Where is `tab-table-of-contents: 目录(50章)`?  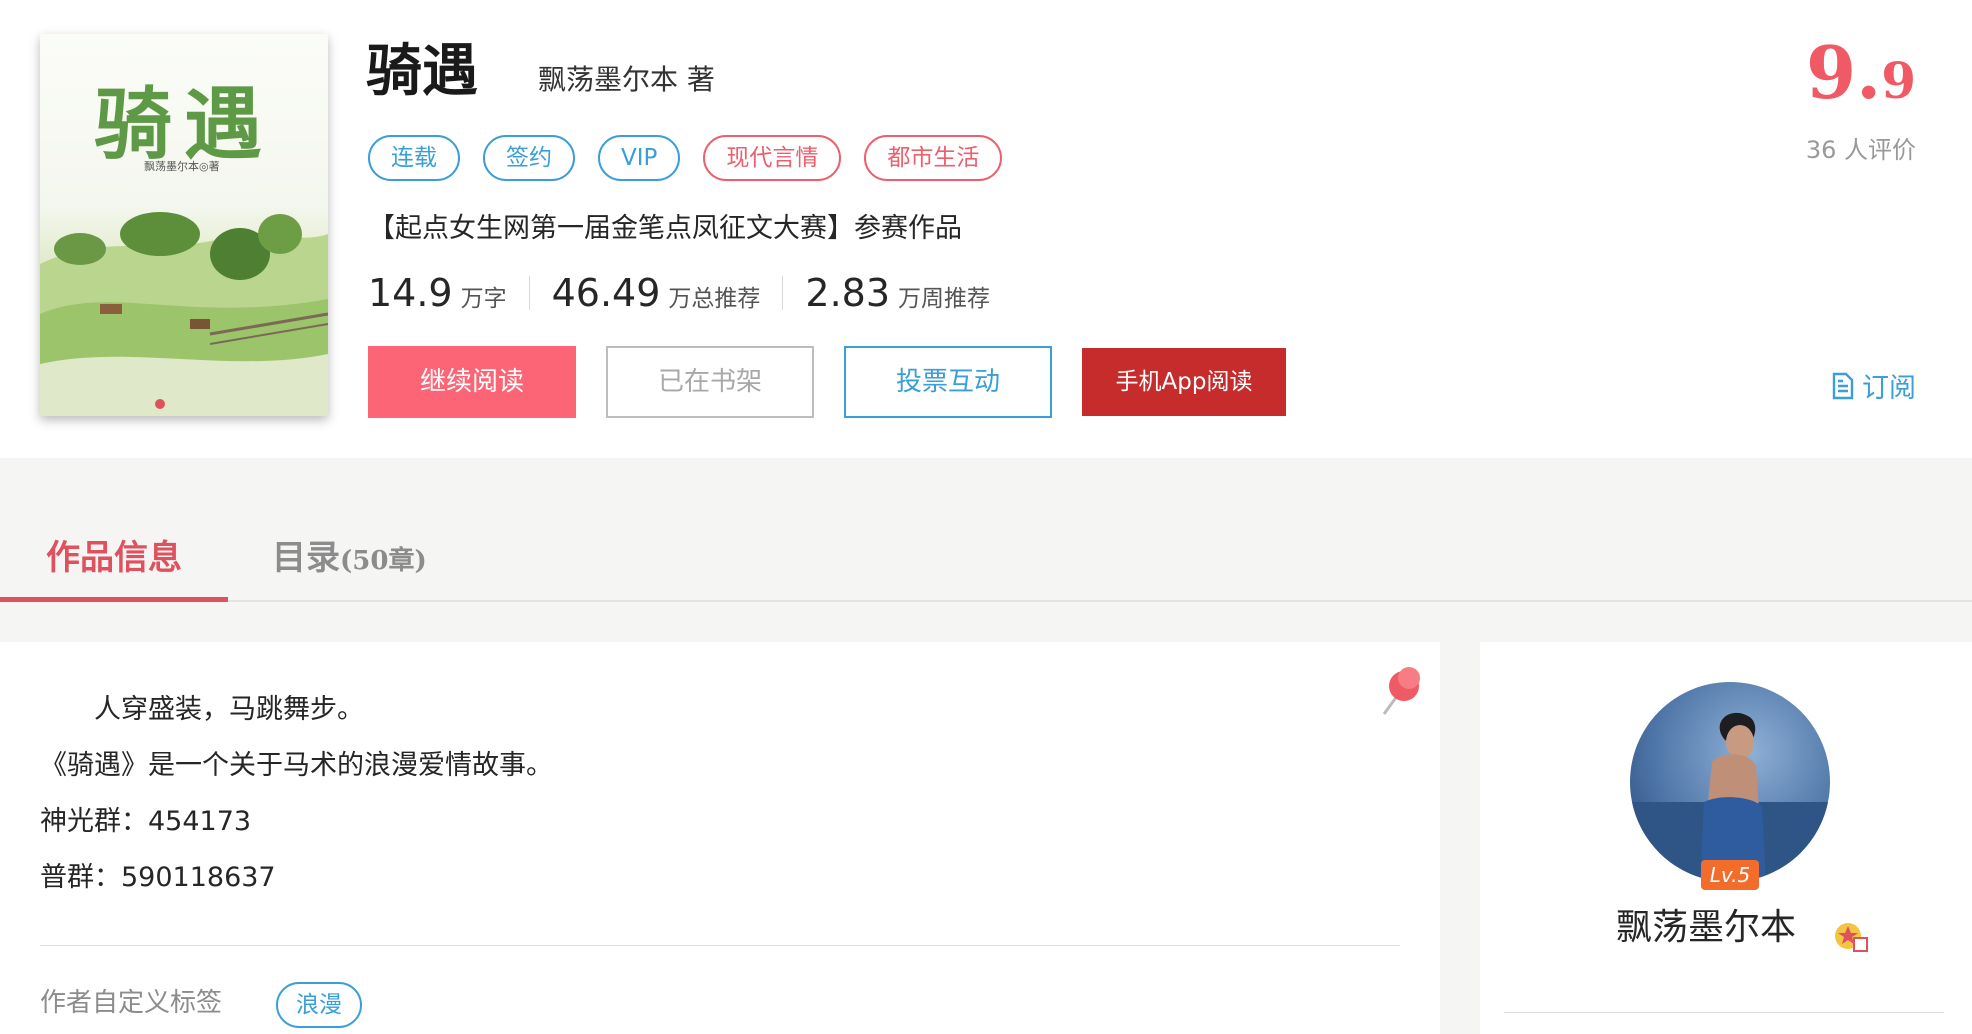 tab-table-of-contents: 目录(50章) is located at coordinates (349, 561).